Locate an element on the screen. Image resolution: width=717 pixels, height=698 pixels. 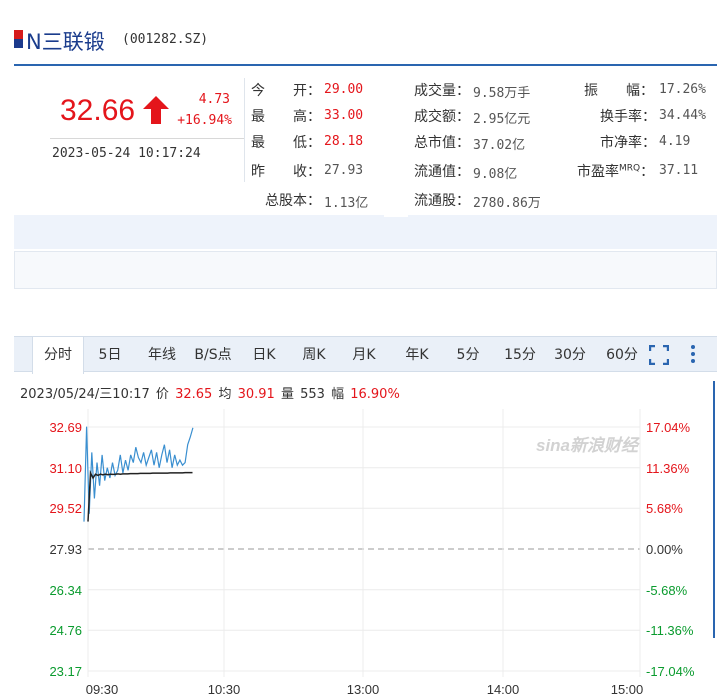
tab-monthly-k: 月K is located at coordinates (364, 355).